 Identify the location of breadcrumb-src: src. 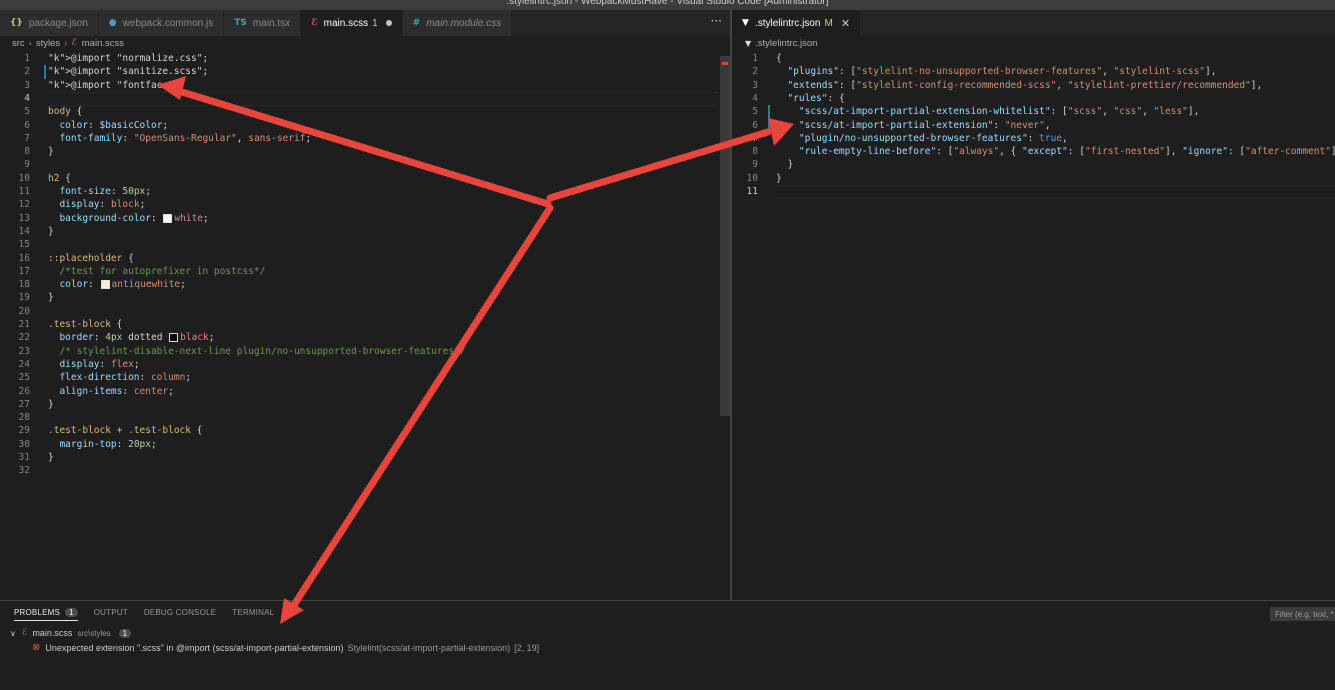
(18, 43).